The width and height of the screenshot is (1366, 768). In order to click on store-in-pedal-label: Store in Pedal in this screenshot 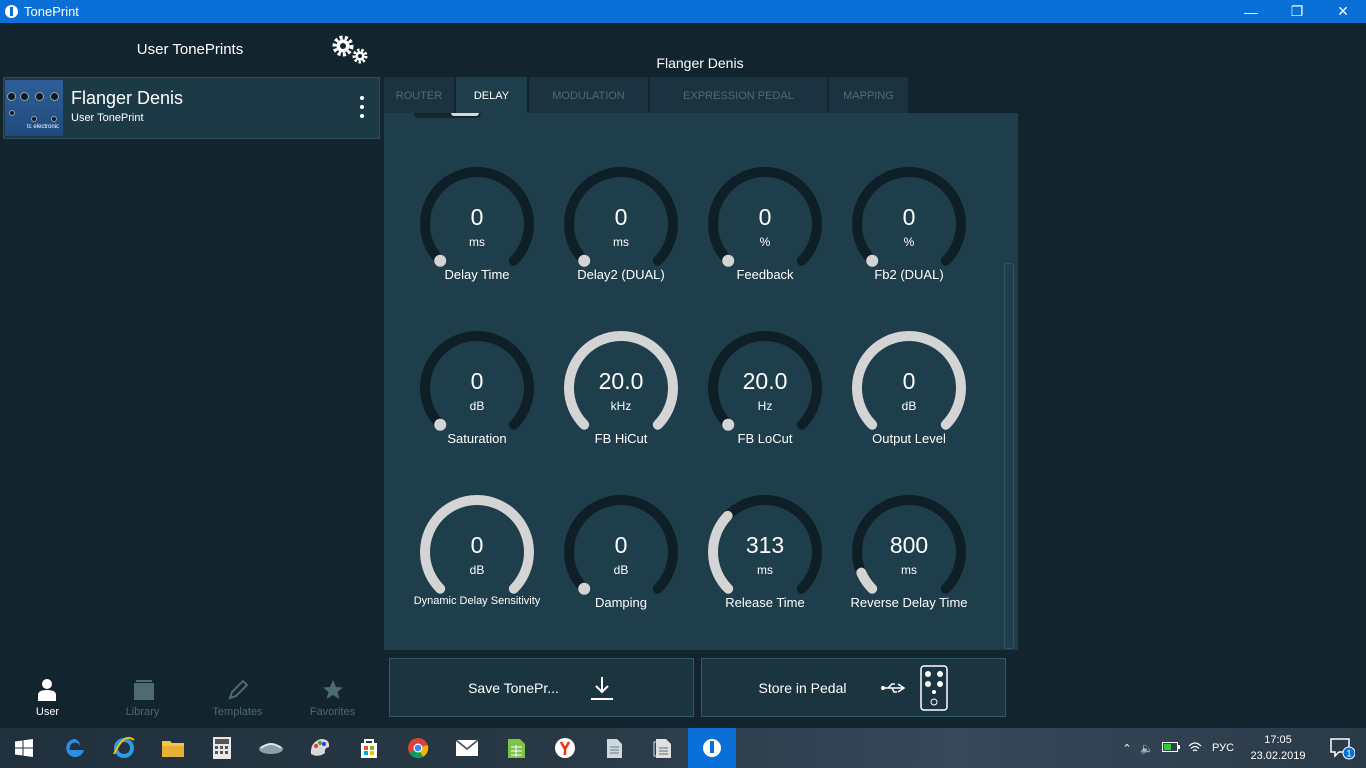, I will do `click(802, 687)`.